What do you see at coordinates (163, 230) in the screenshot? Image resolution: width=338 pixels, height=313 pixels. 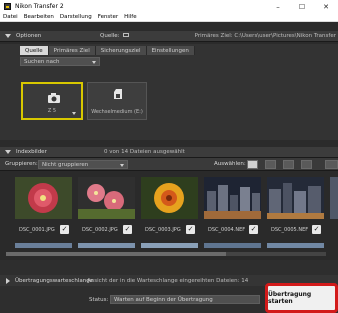 I see `thumbnail-filename: DSC_0003.JPG` at bounding box center [163, 230].